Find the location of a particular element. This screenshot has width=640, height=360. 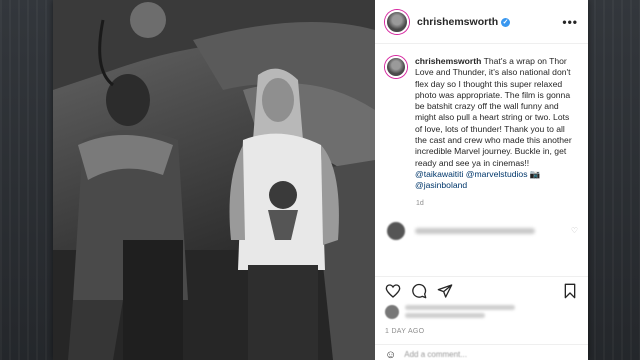

mention-jasinboland: @jasinboland is located at coordinates (441, 185).